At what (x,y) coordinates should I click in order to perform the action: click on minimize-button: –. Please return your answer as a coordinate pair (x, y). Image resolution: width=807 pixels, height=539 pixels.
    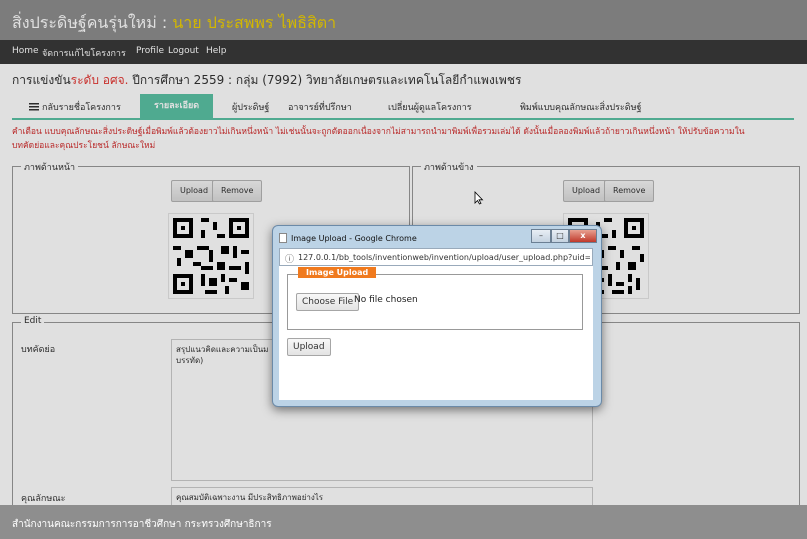
    Looking at the image, I should click on (541, 236).